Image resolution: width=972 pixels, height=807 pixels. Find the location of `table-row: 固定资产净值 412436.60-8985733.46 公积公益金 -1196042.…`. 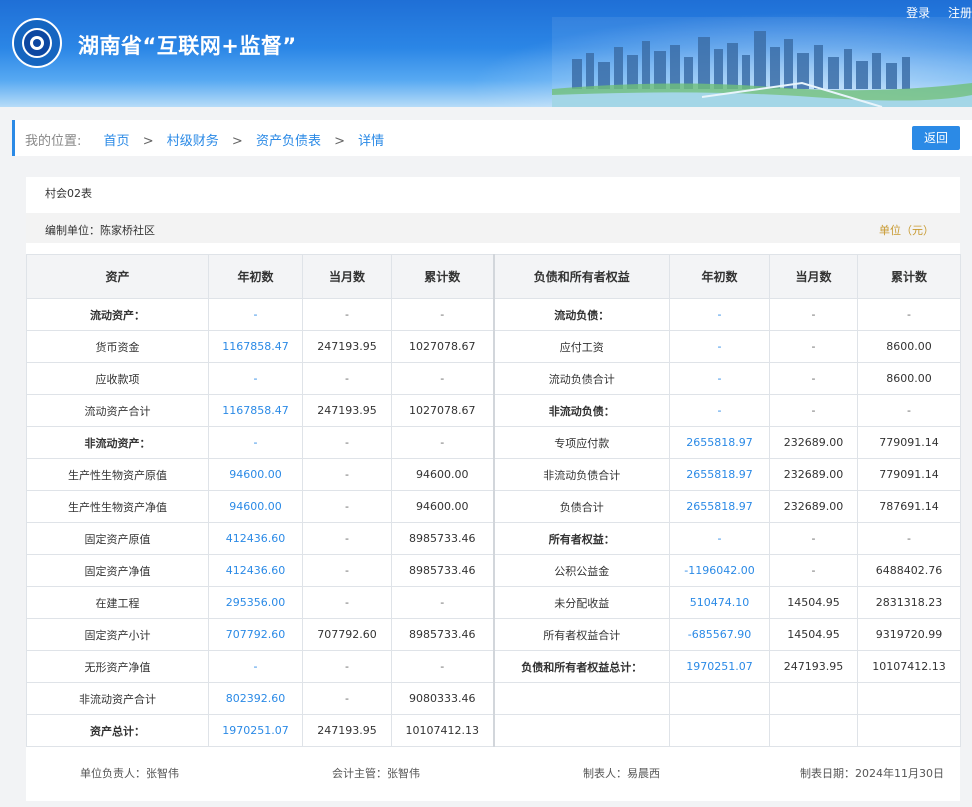

table-row: 固定资产净值 412436.60-8985733.46 公积公益金 -1196042.… is located at coordinates (493, 570).